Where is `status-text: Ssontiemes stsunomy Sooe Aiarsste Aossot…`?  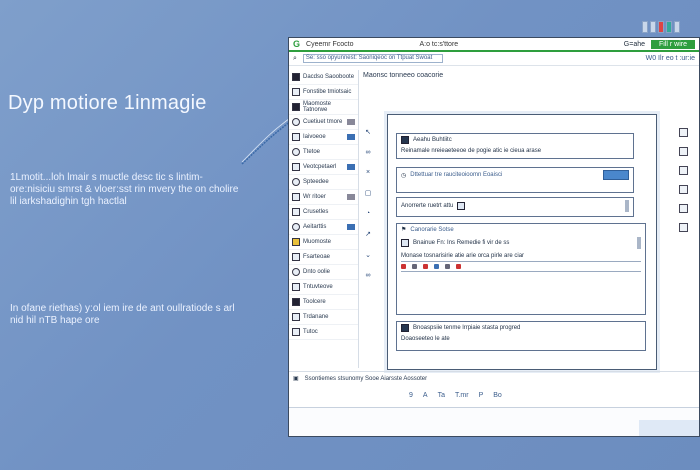 status-text: Ssontiemes stsunomy Sooe Aiarsste Aossot… is located at coordinates (366, 378).